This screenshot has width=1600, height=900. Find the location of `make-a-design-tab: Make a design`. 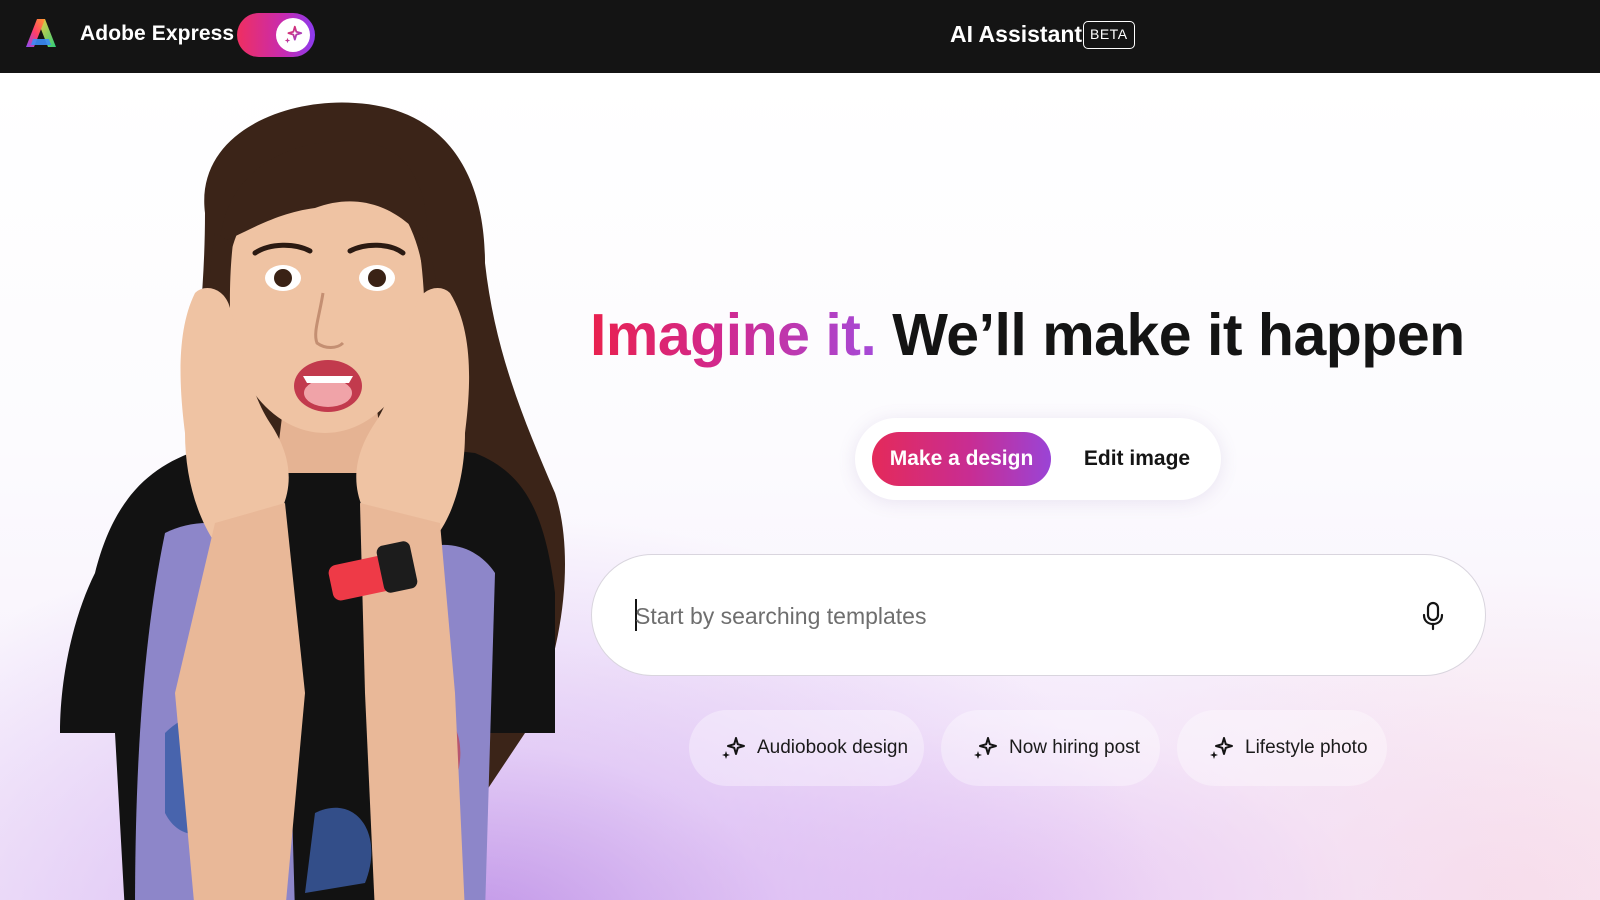

make-a-design-tab: Make a design is located at coordinates (961, 459).